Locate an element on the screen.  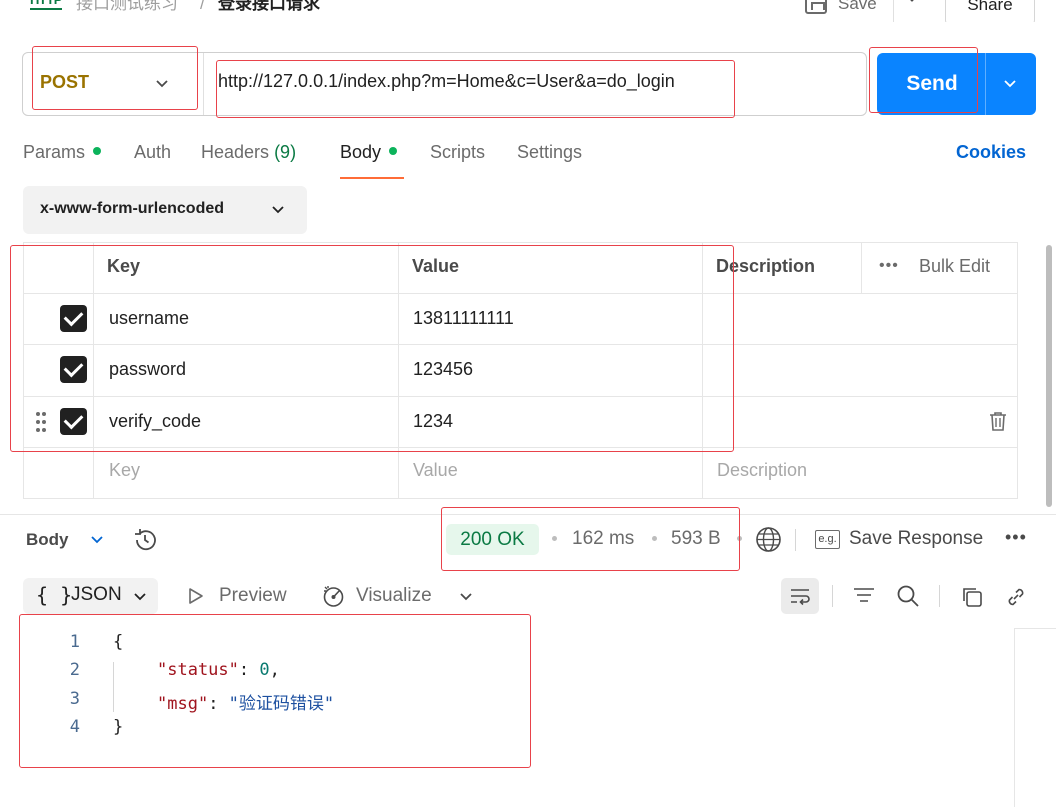
new-key-input: Key is located at coordinates (124, 470).